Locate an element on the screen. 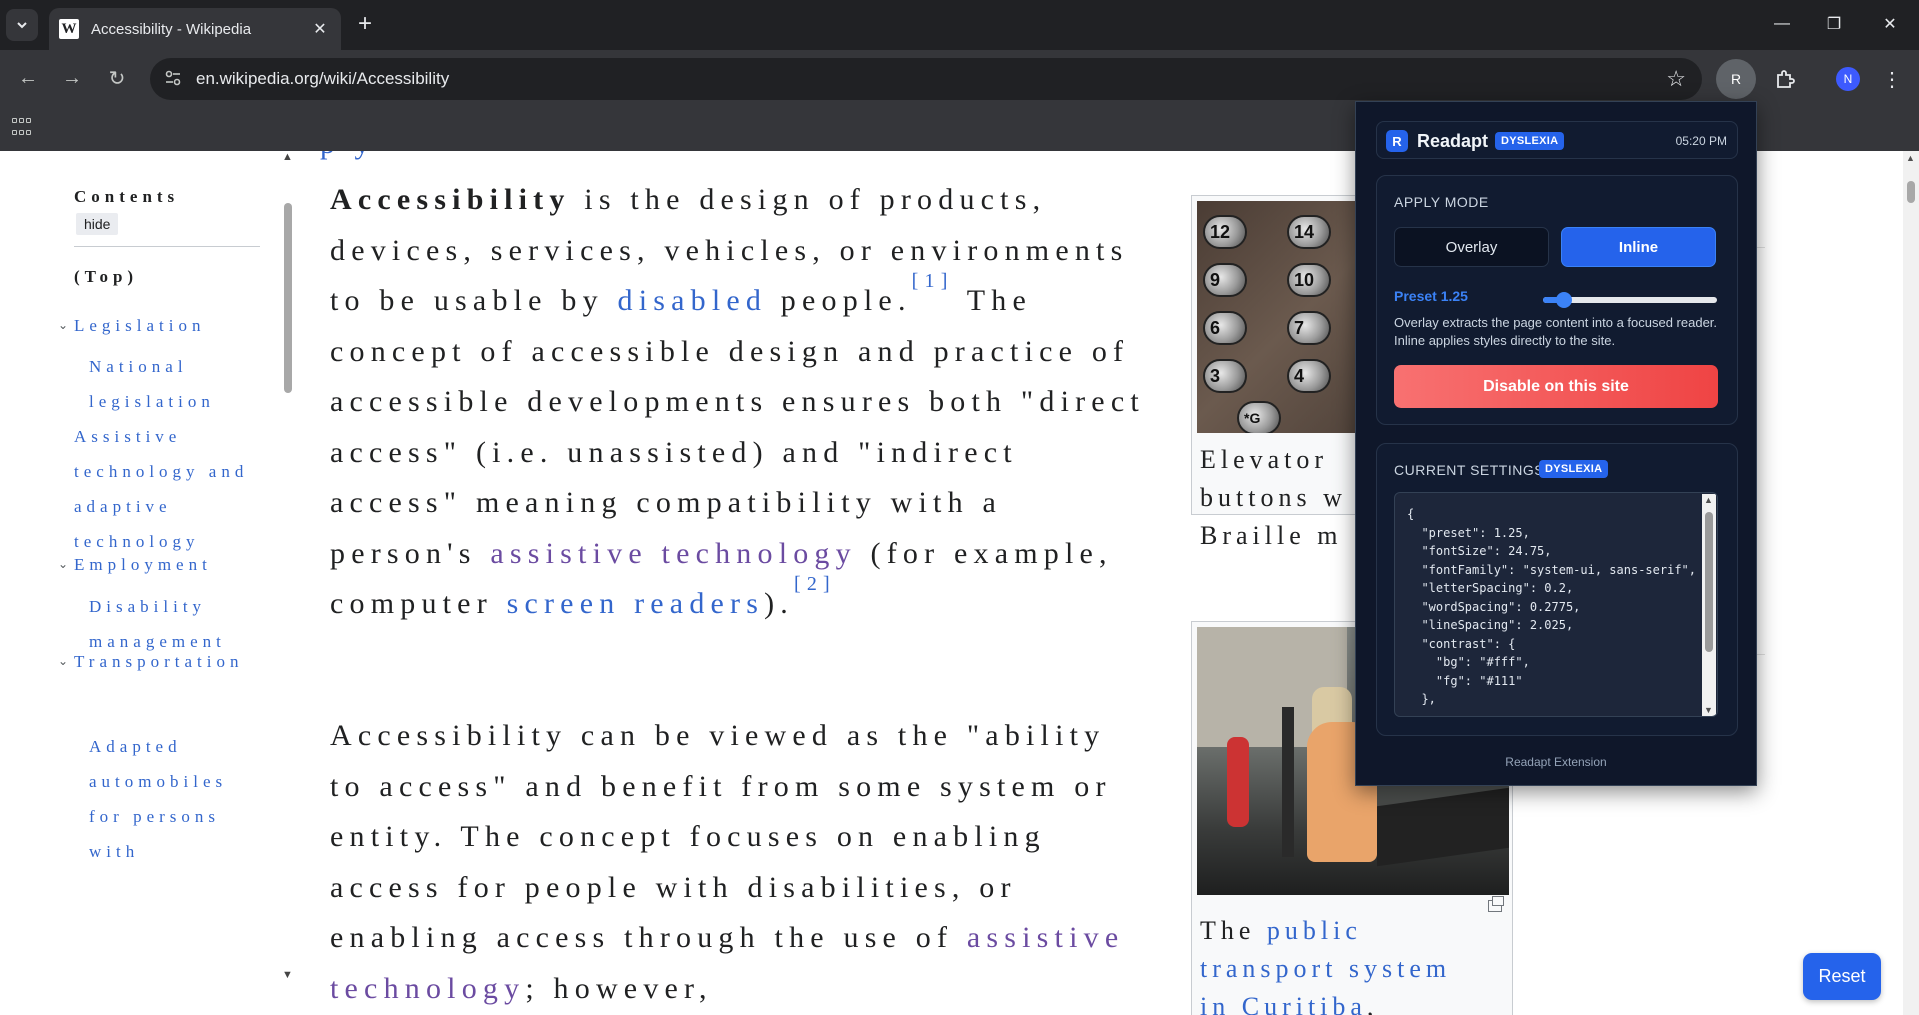 This screenshot has width=1919, height=1015. address-bar: en.wikipedia.org/wiki/Accessibility ☆ is located at coordinates (926, 79).